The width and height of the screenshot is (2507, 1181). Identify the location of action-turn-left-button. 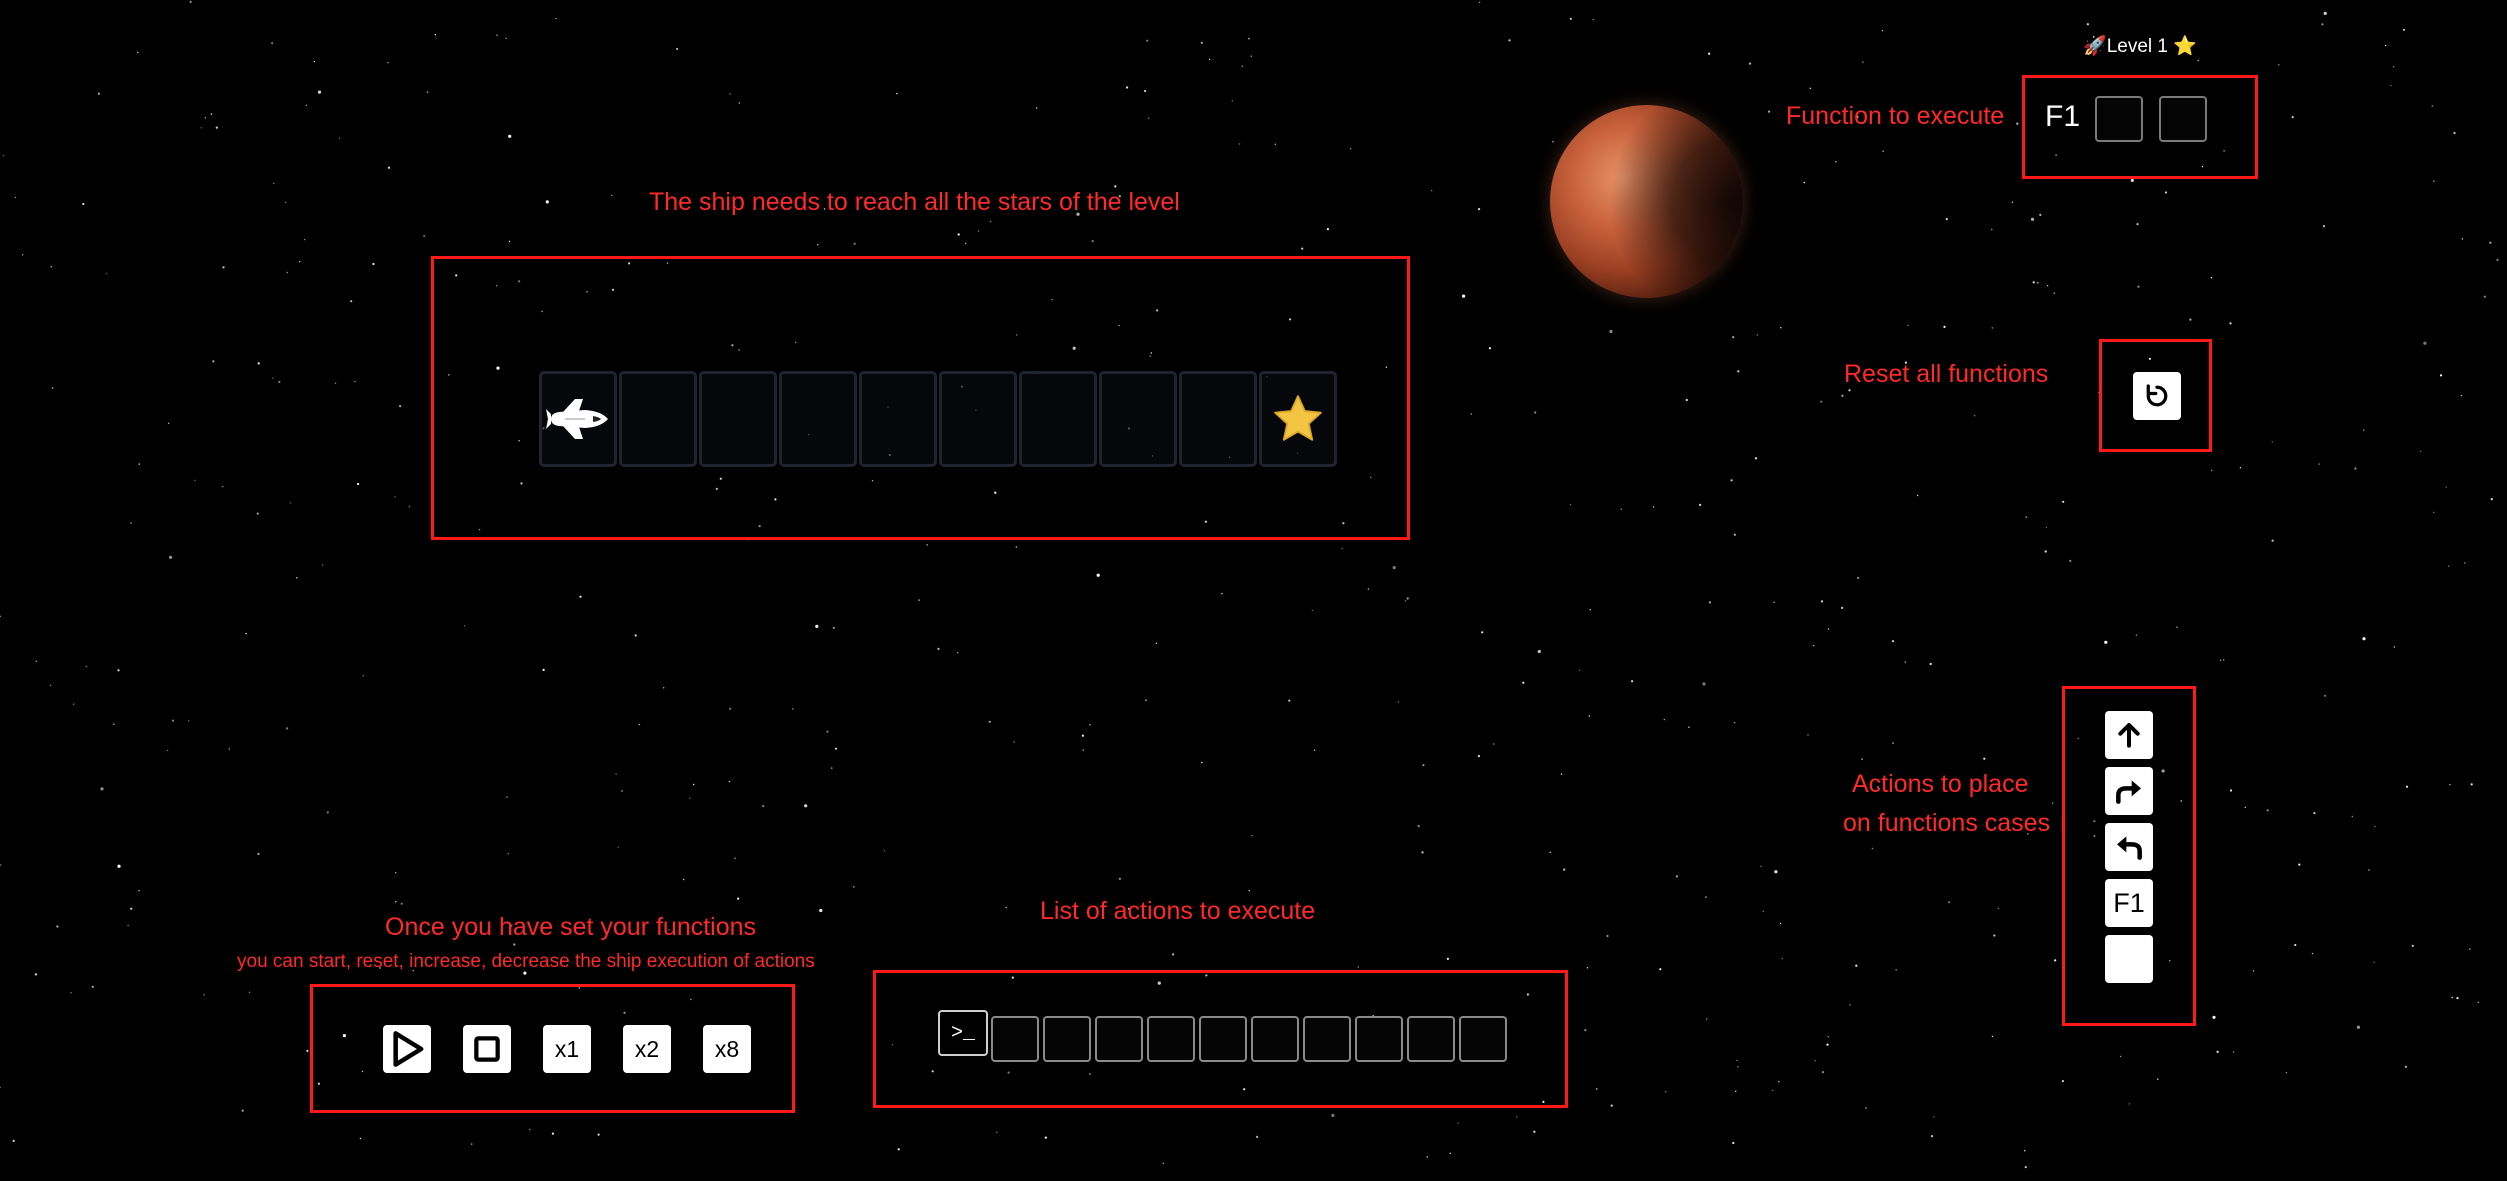
(2129, 847).